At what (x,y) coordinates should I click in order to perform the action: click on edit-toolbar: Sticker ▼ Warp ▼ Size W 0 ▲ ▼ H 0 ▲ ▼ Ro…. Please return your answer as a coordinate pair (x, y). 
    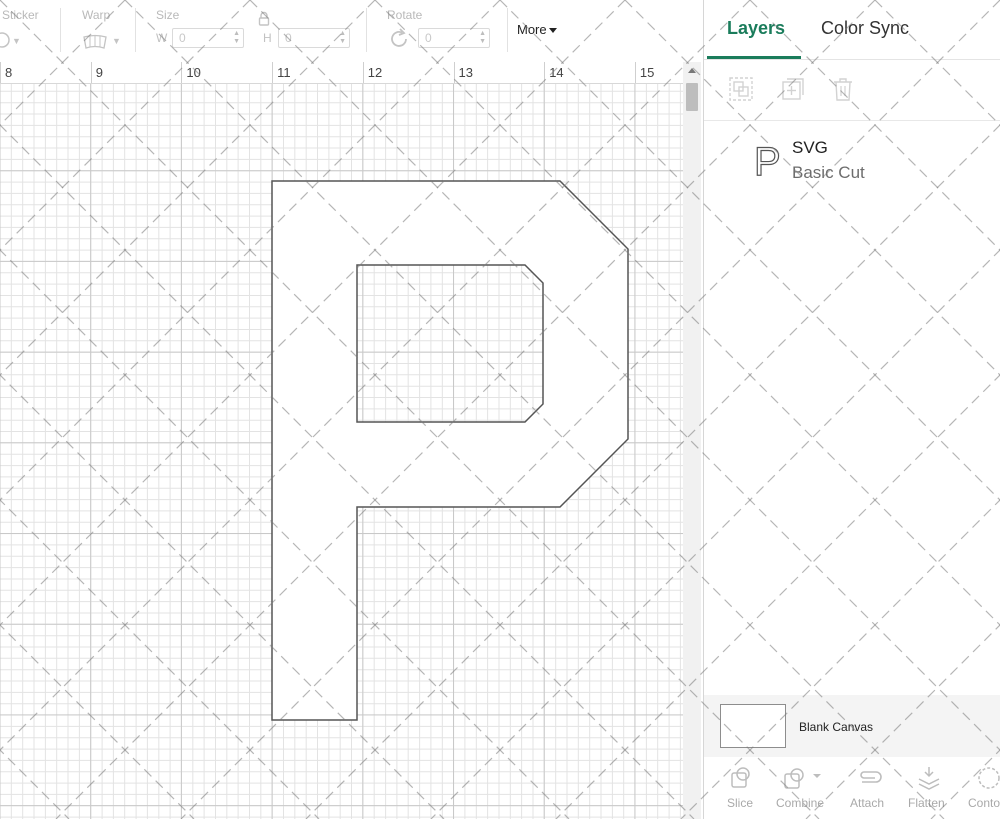
    Looking at the image, I should click on (352, 31).